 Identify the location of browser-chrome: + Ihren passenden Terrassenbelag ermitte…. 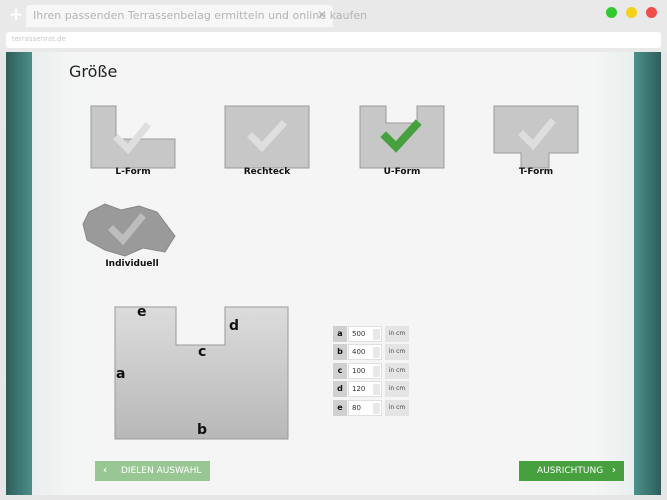
(333, 26).